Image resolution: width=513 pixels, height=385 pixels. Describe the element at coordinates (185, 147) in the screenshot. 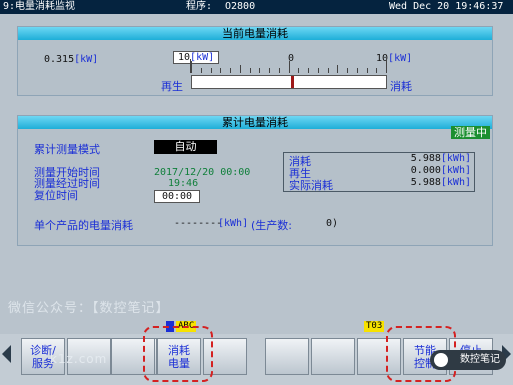

I see `mode-value: 自动` at that location.